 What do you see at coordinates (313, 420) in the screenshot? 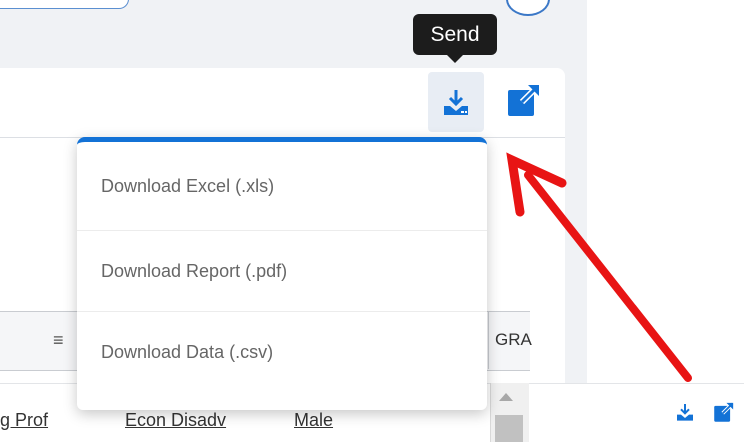
I see `row-link-male: Male` at bounding box center [313, 420].